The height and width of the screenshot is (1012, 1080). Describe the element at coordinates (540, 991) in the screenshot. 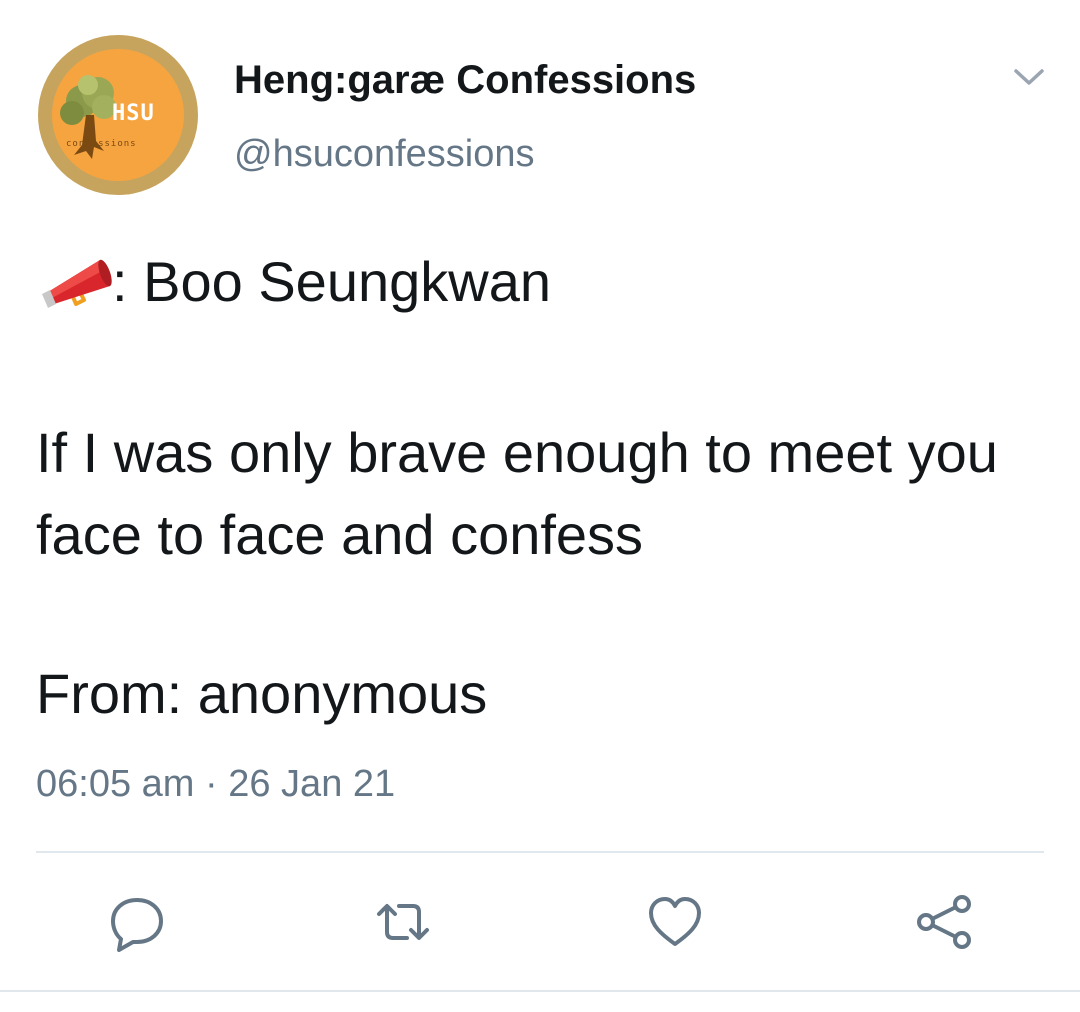

I see `bottom-divider` at that location.